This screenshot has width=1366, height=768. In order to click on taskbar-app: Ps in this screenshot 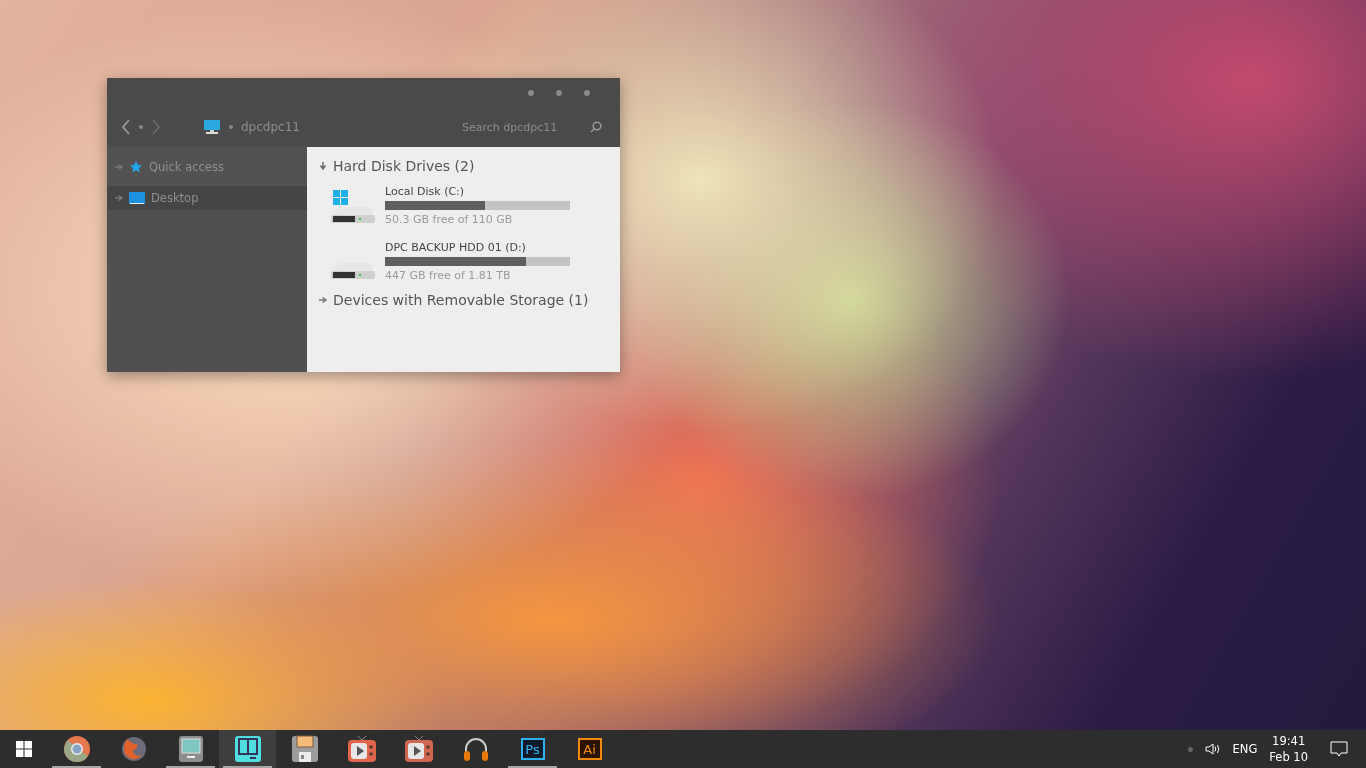, I will do `click(532, 749)`.